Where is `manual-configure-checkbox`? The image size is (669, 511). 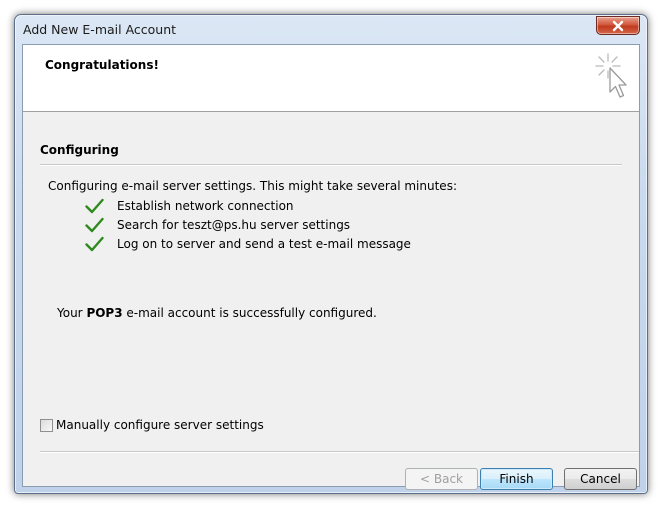 manual-configure-checkbox is located at coordinates (46, 425).